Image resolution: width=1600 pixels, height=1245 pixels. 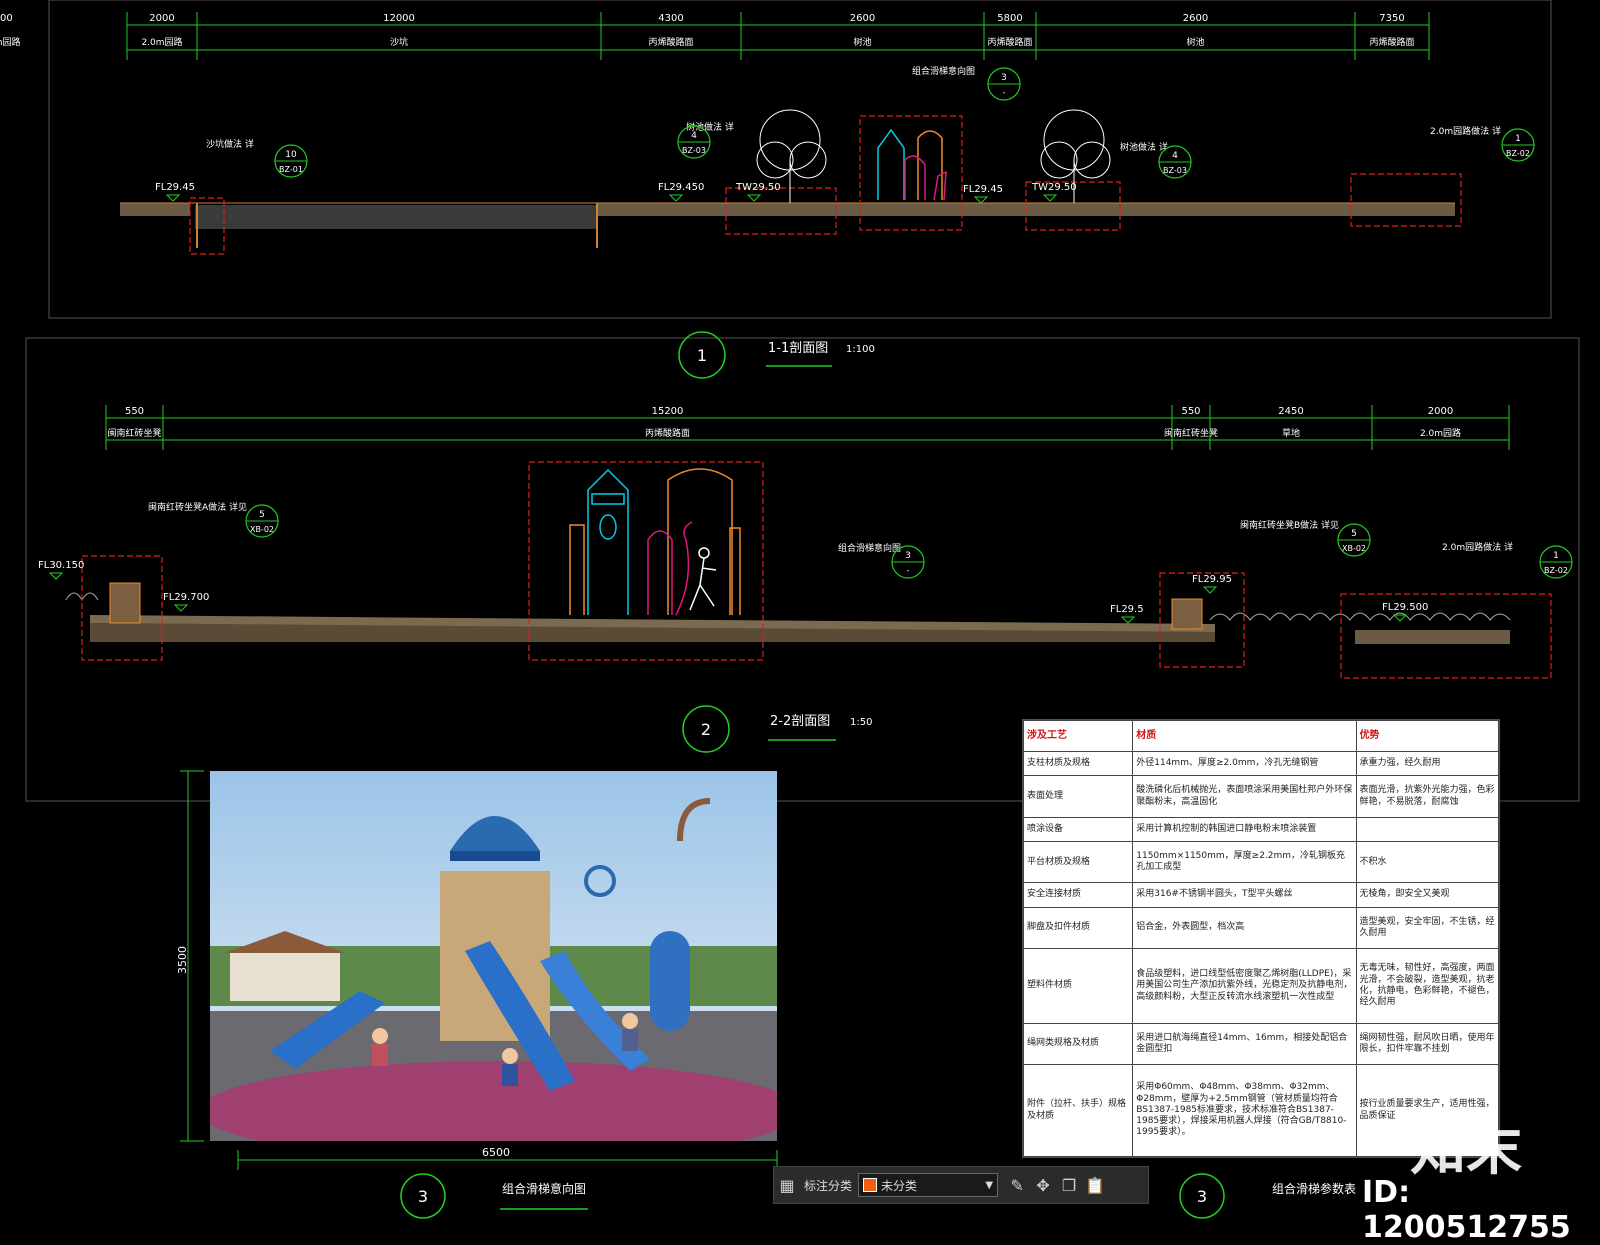 What do you see at coordinates (1291, 433) in the screenshot?
I see `section-2-zone-3: 草地` at bounding box center [1291, 433].